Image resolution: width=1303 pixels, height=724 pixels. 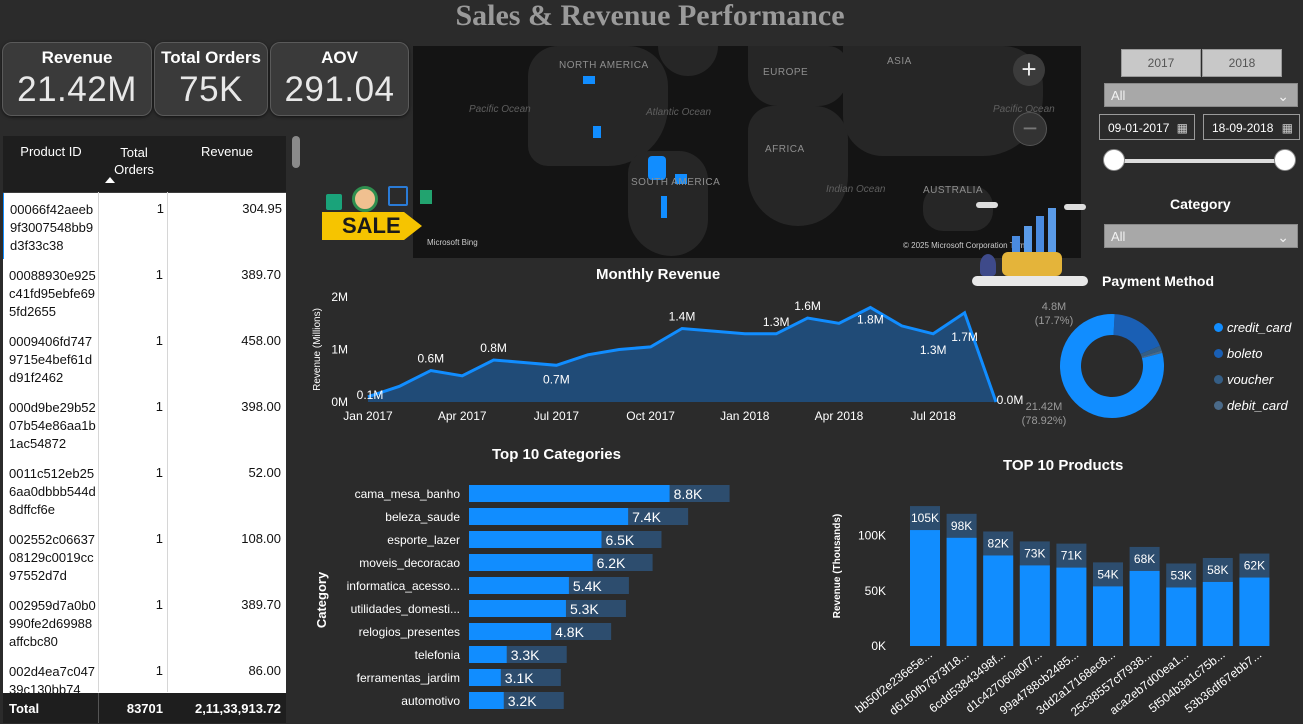 What do you see at coordinates (1032, 264) in the screenshot?
I see `coin-stack-icon` at bounding box center [1032, 264].